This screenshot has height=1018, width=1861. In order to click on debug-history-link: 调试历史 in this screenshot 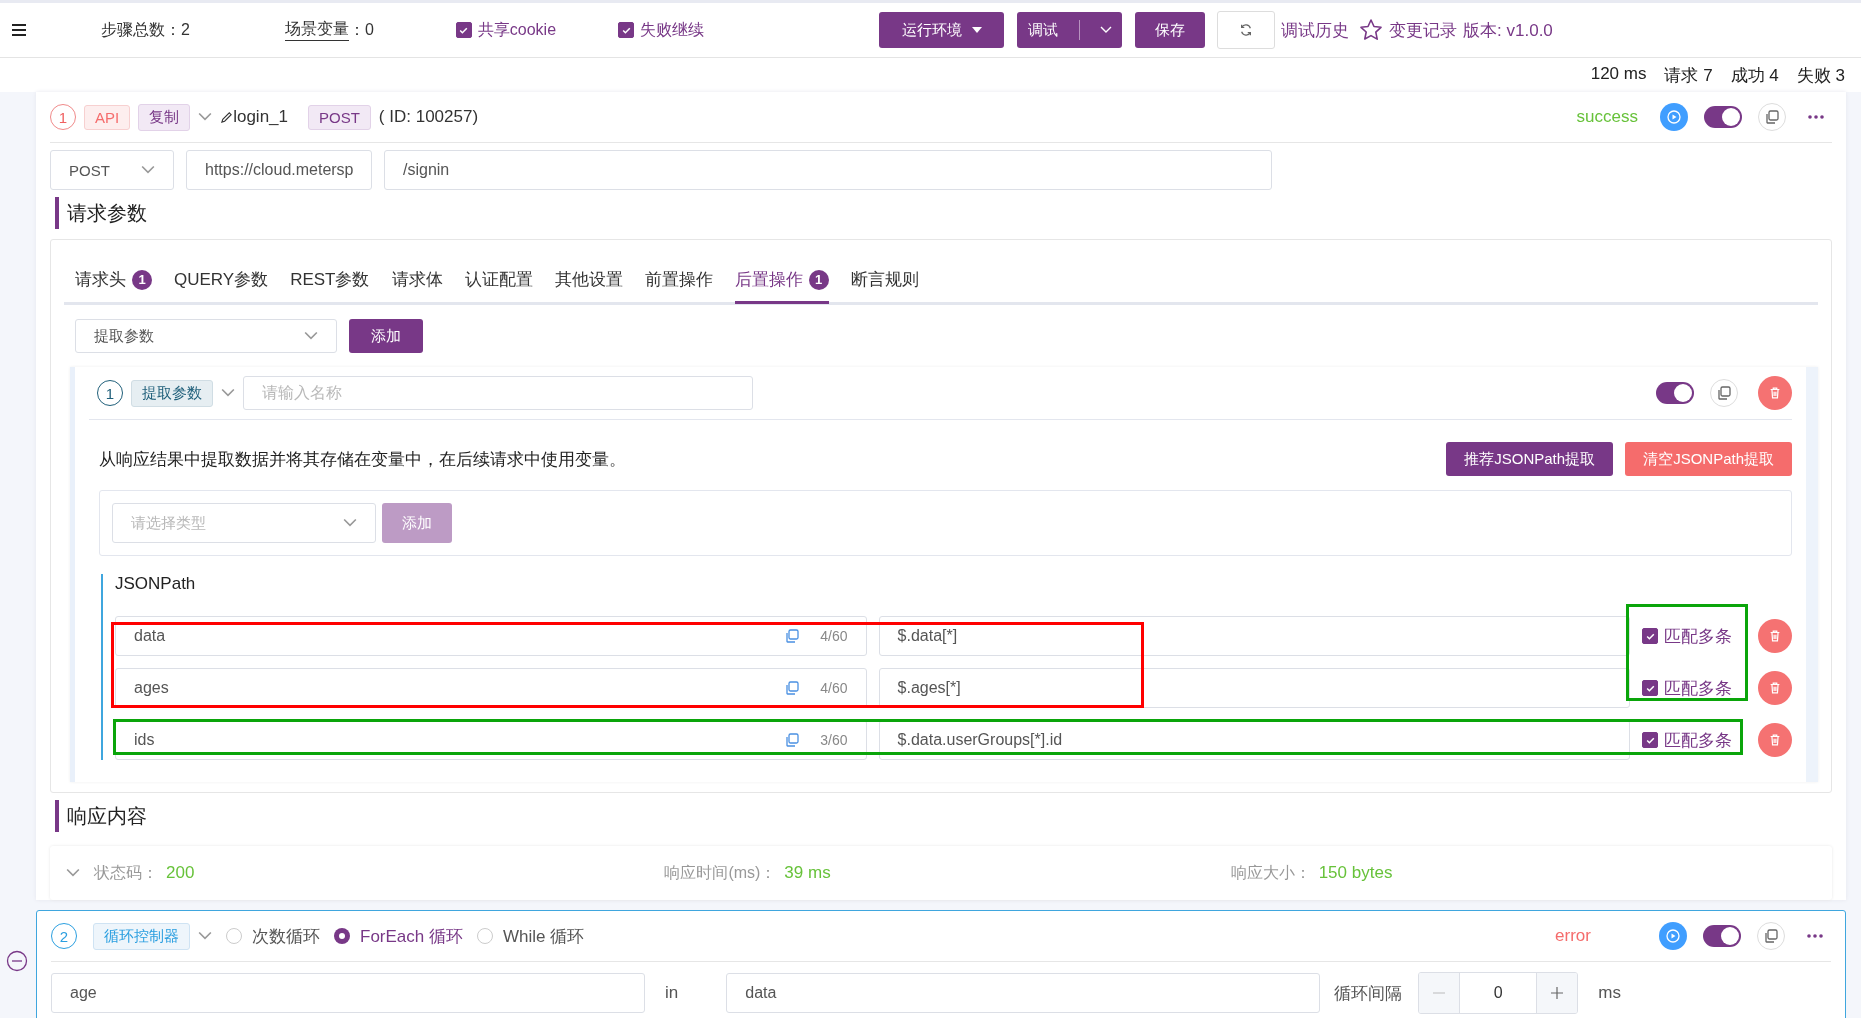, I will do `click(1315, 30)`.